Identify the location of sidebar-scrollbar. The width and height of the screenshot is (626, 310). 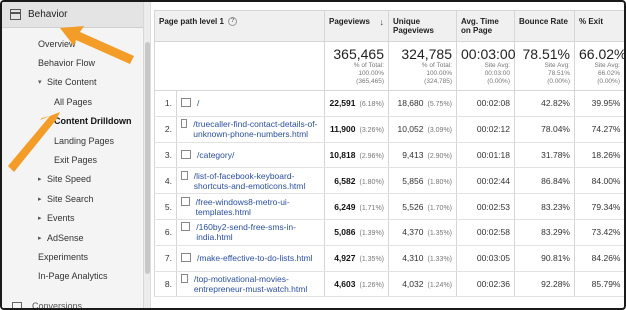
(147, 155).